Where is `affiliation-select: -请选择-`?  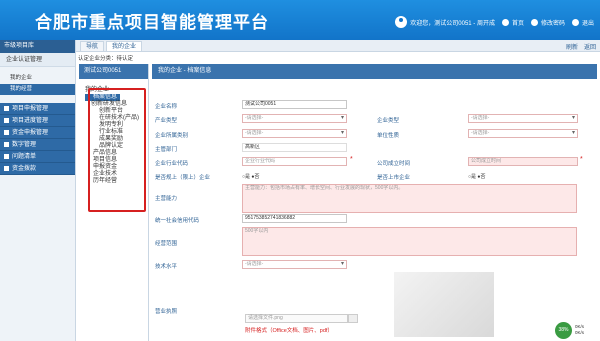 affiliation-select: -请选择- is located at coordinates (294, 133).